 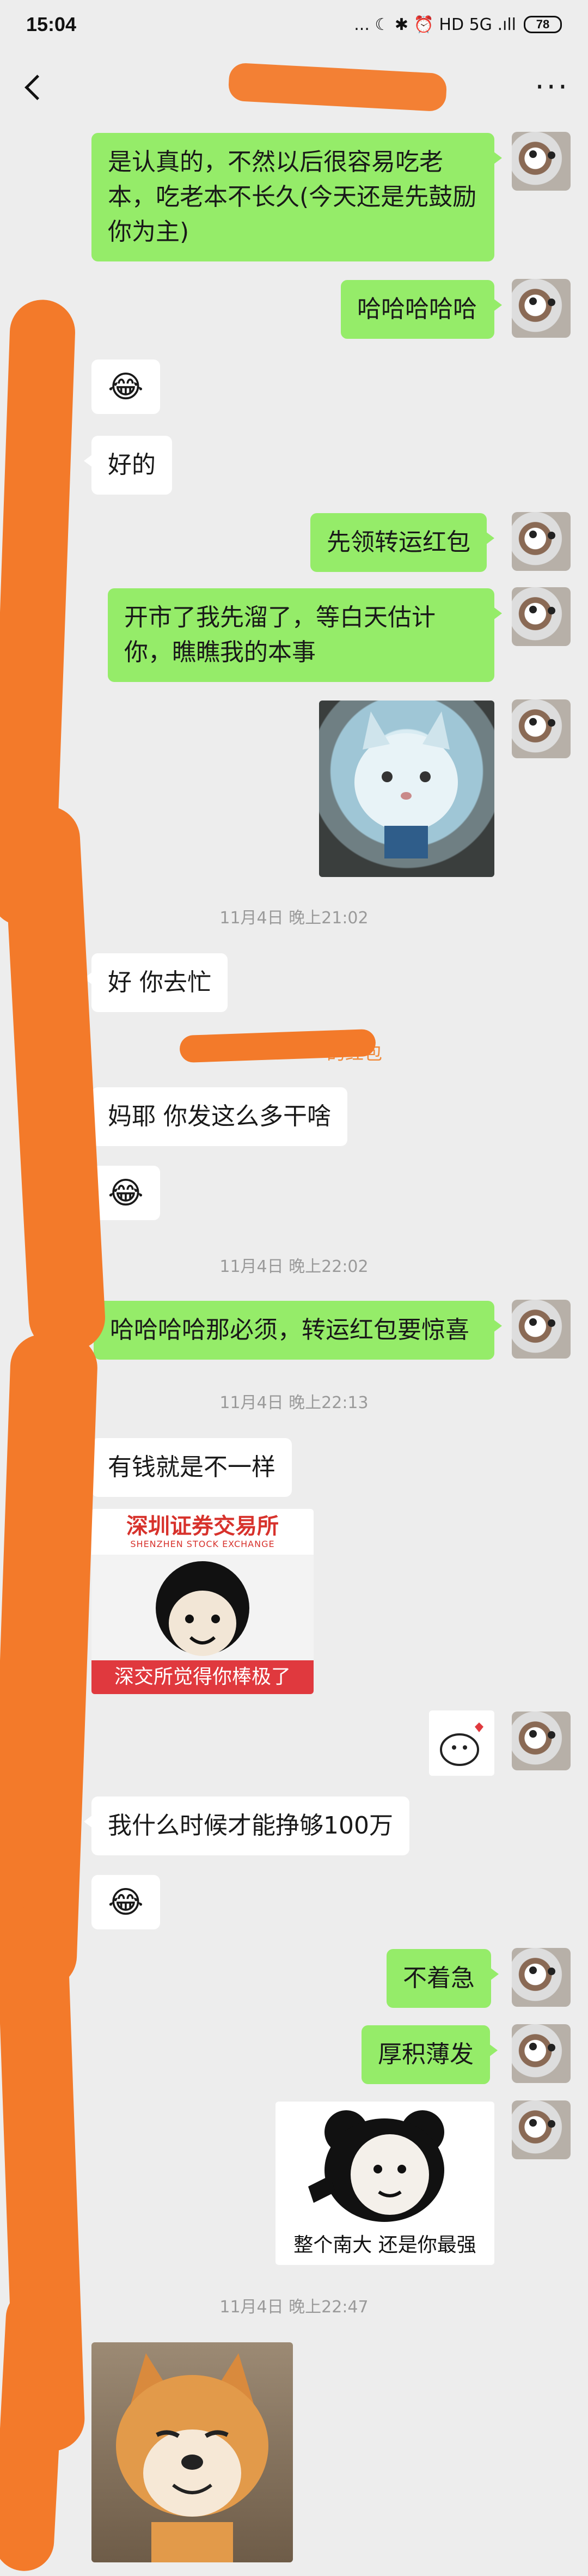 I want to click on panda-sticker-image: 整个南大 还是你最强, so click(x=384, y=2184).